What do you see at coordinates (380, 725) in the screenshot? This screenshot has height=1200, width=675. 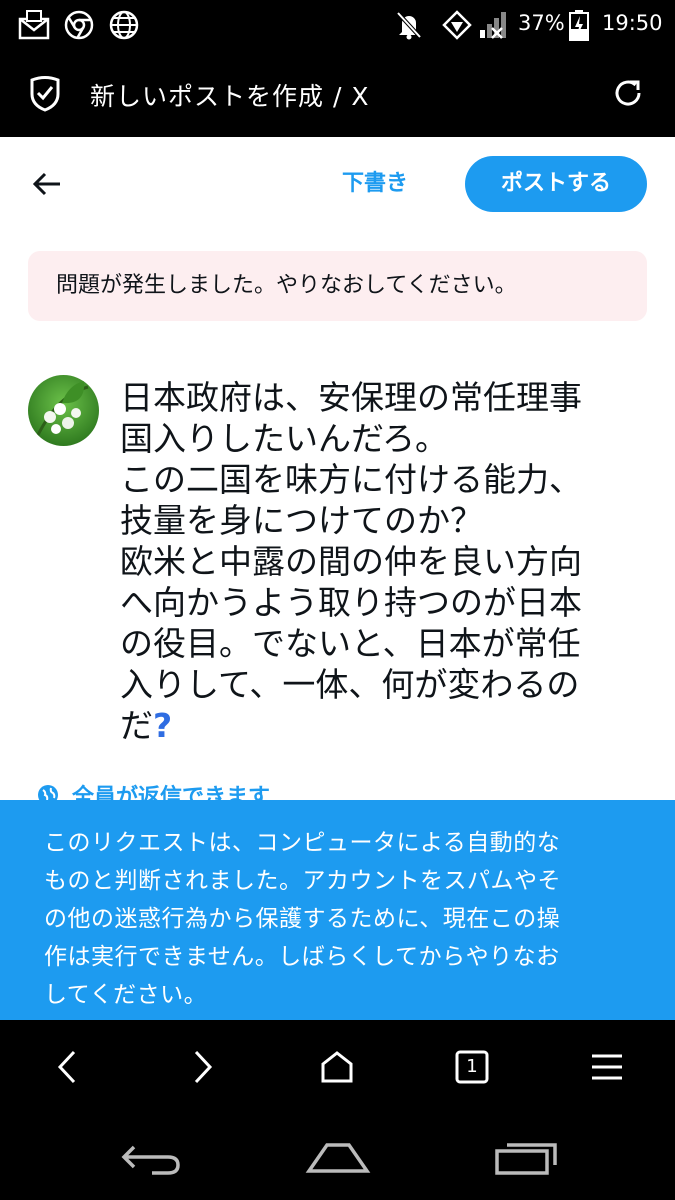 I see `post-line-last: だ?` at bounding box center [380, 725].